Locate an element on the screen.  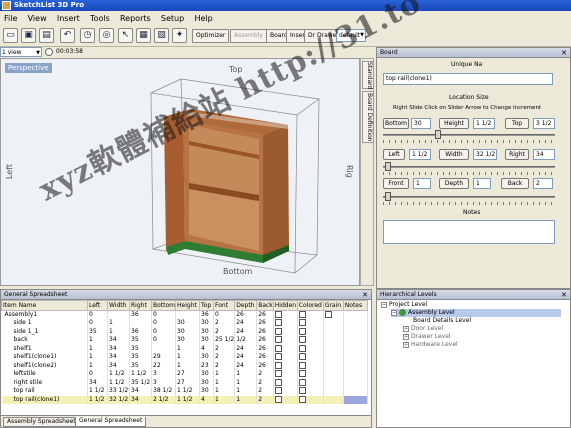
tab-assembly-spreadsheet: Assembly Spreadsheet is located at coordinates (41, 422).